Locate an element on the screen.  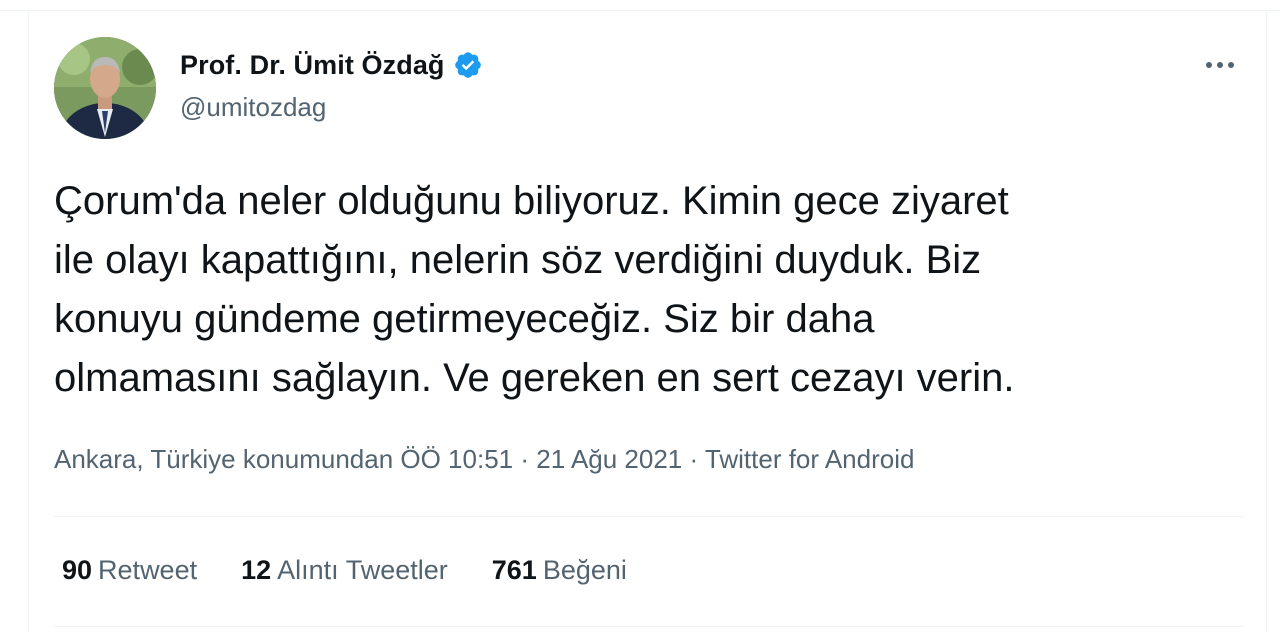
retweets-count: 90 is located at coordinates (77, 570).